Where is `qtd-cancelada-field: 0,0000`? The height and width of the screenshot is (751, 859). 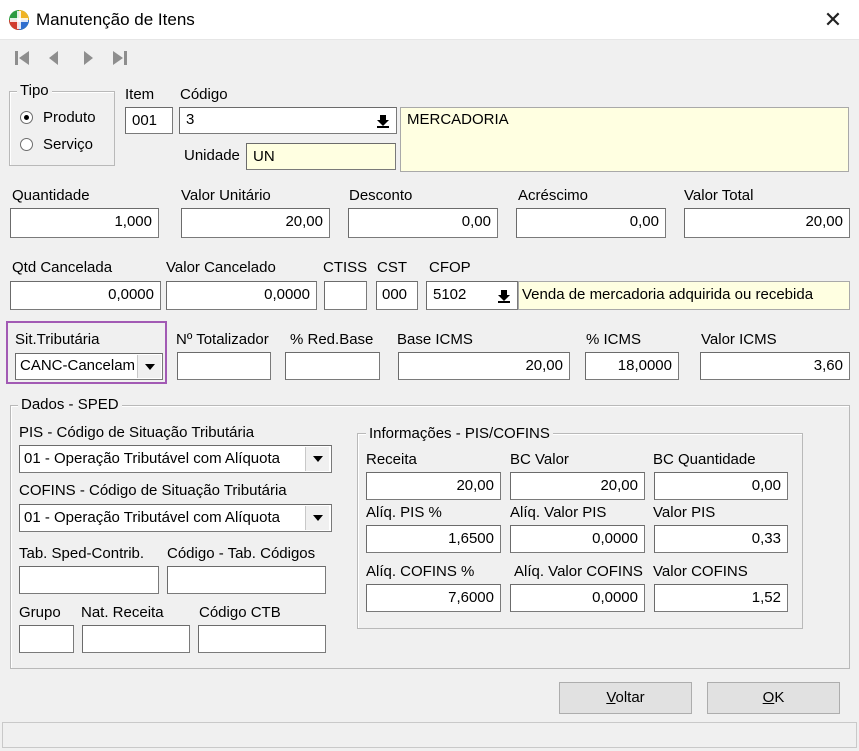 qtd-cancelada-field: 0,0000 is located at coordinates (85, 295).